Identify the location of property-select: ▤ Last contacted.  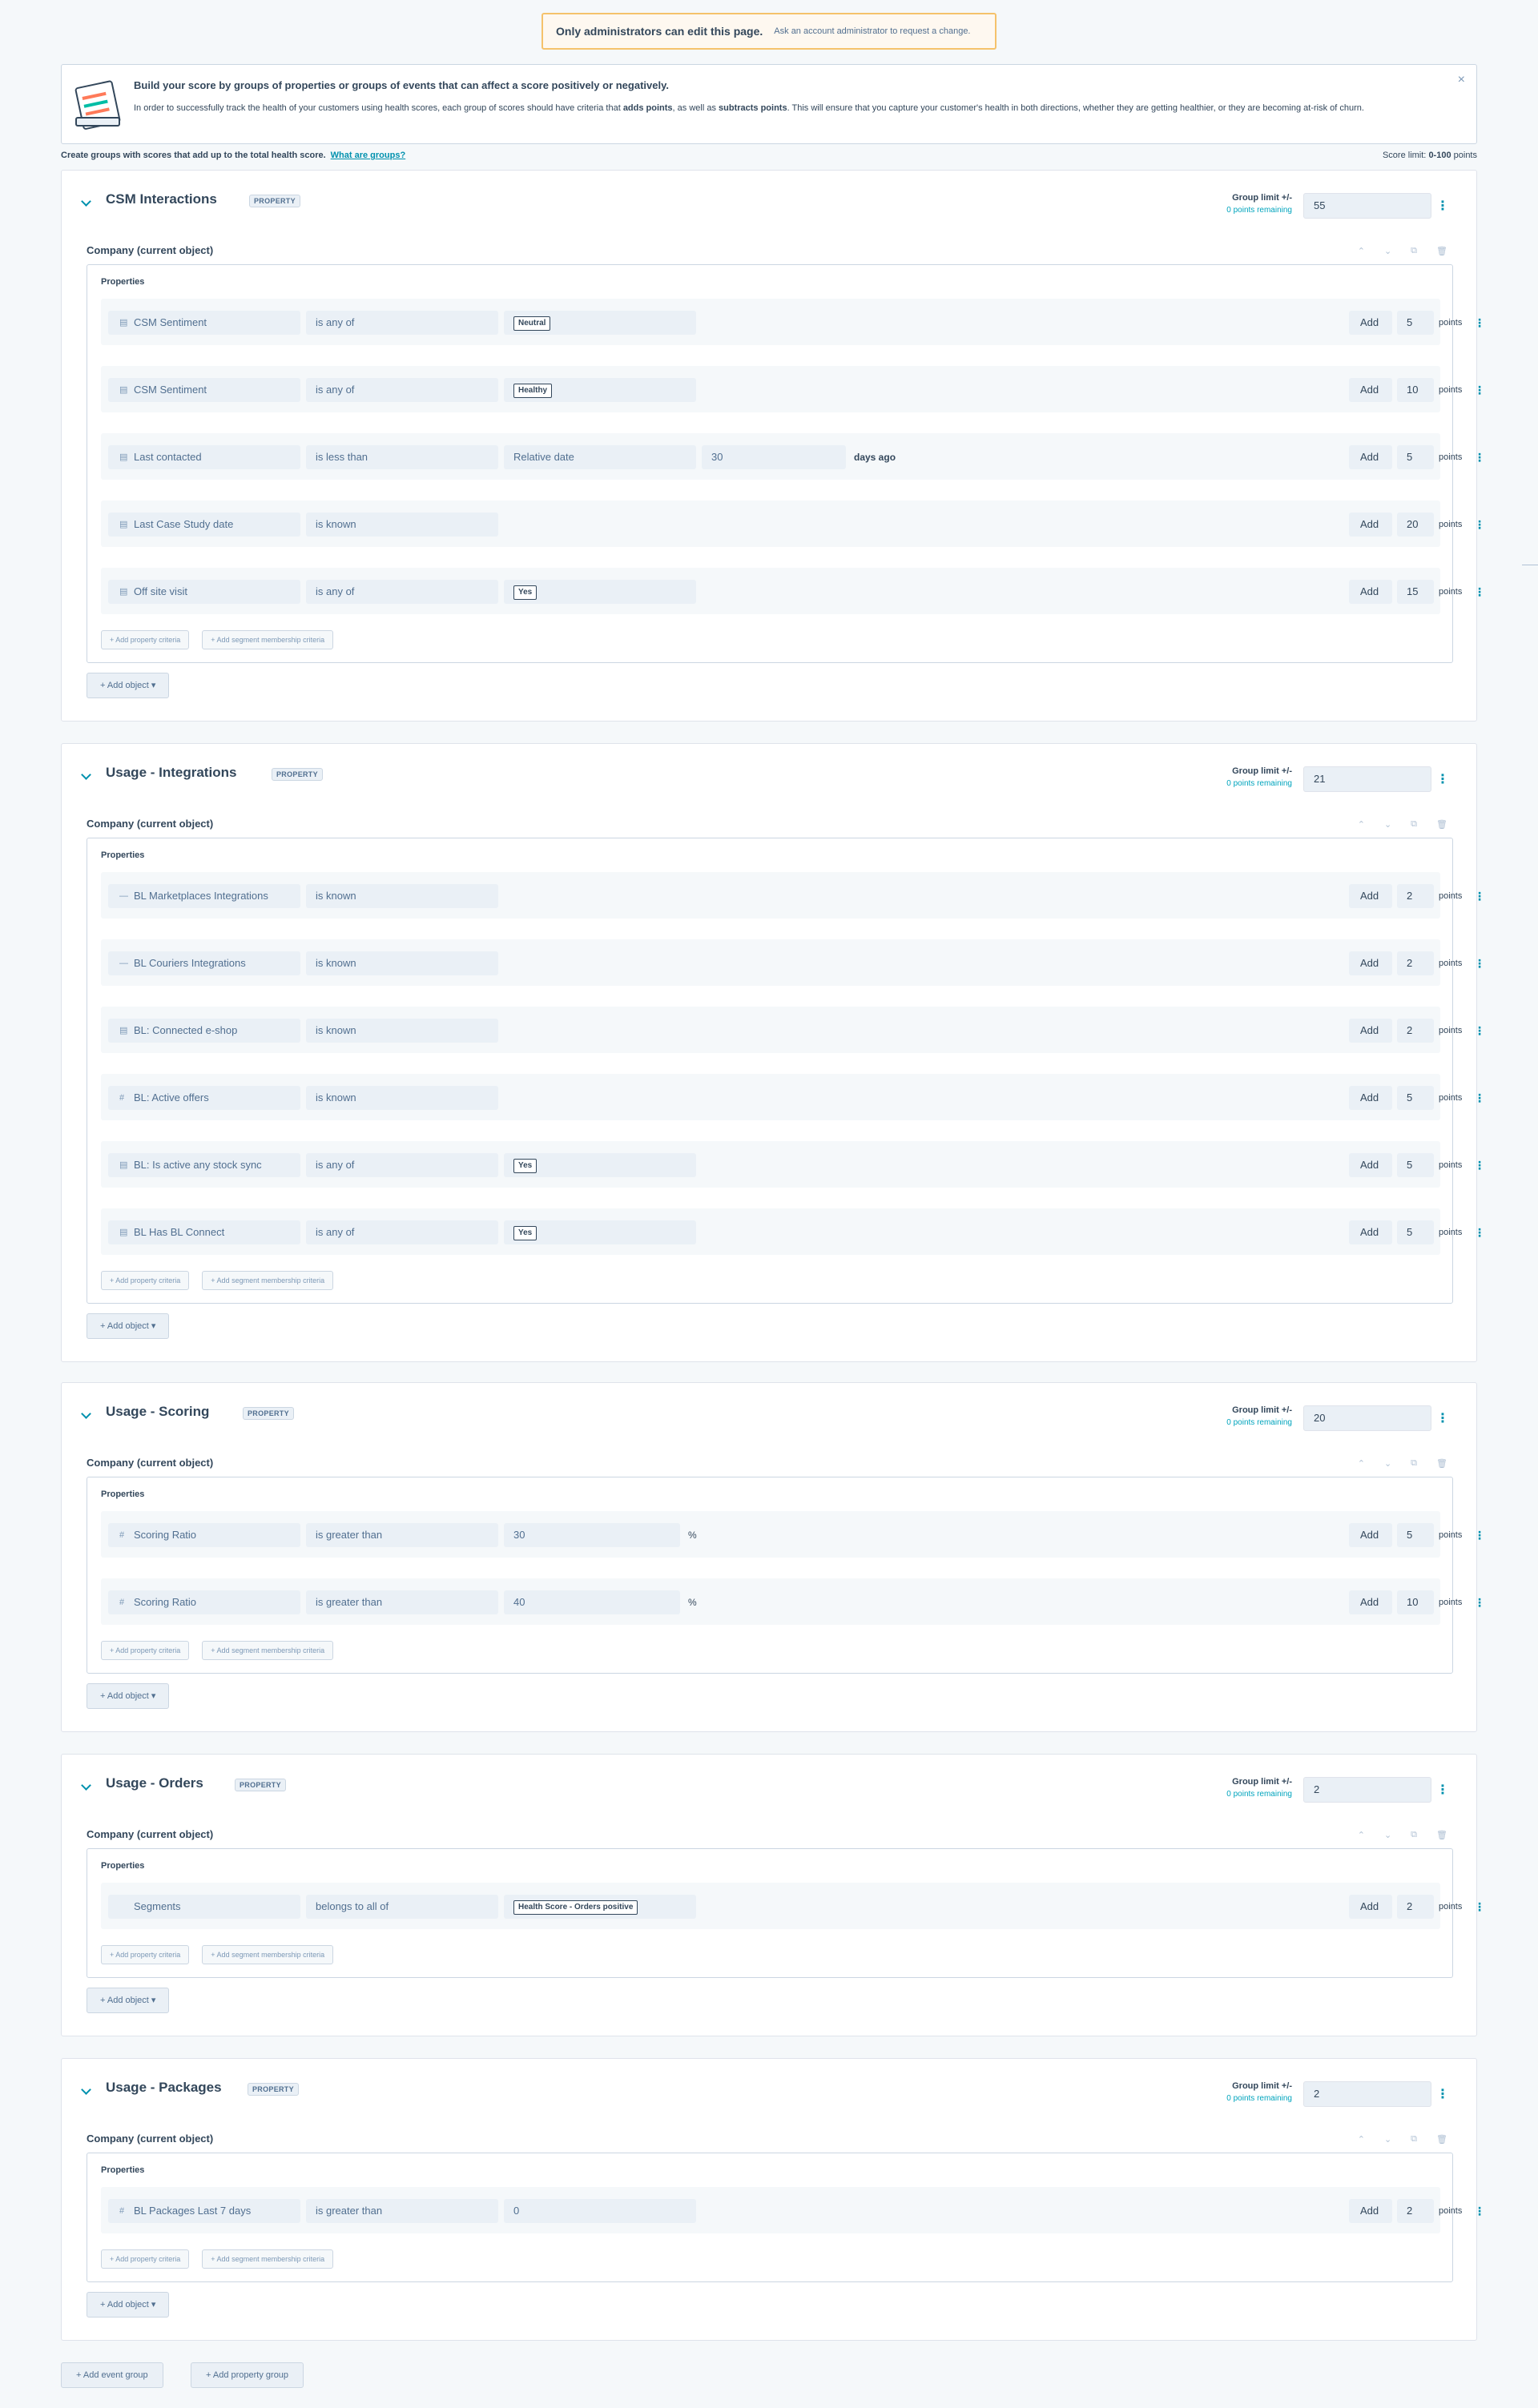
(204, 457).